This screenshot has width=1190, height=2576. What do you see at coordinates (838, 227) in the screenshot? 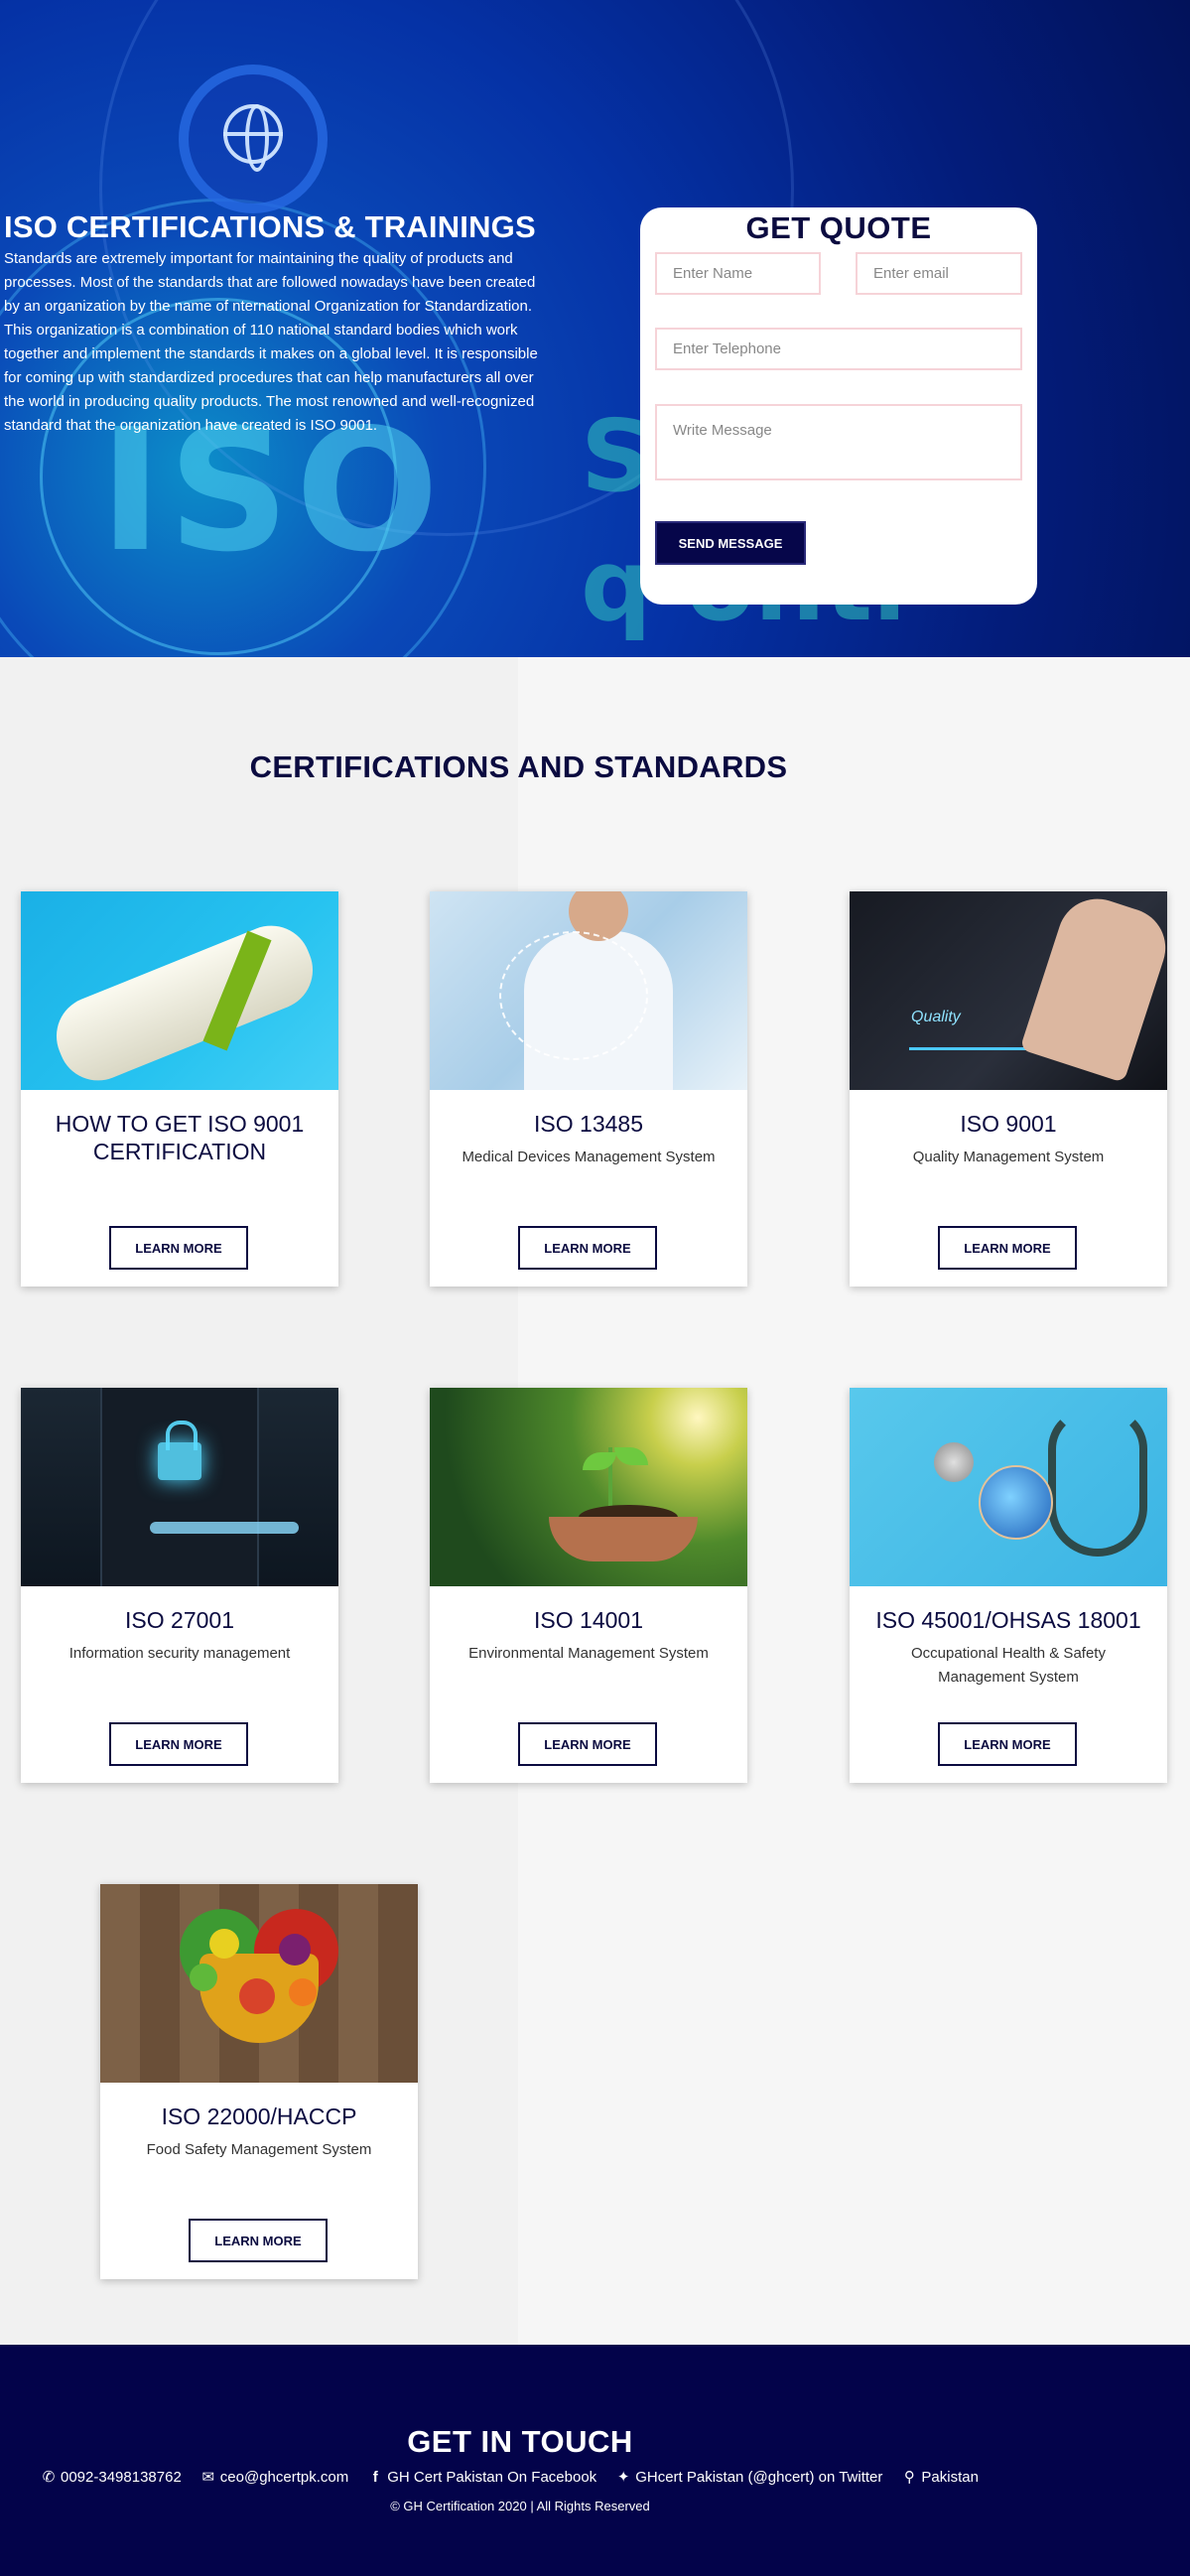
I see `quote-form-title: GET QUOTE` at bounding box center [838, 227].